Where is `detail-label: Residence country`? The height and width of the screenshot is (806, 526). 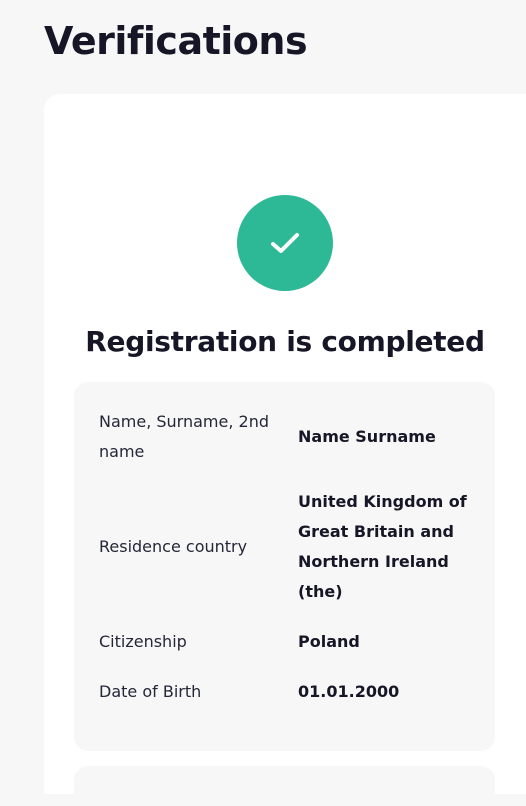
detail-label: Residence country is located at coordinates (173, 546).